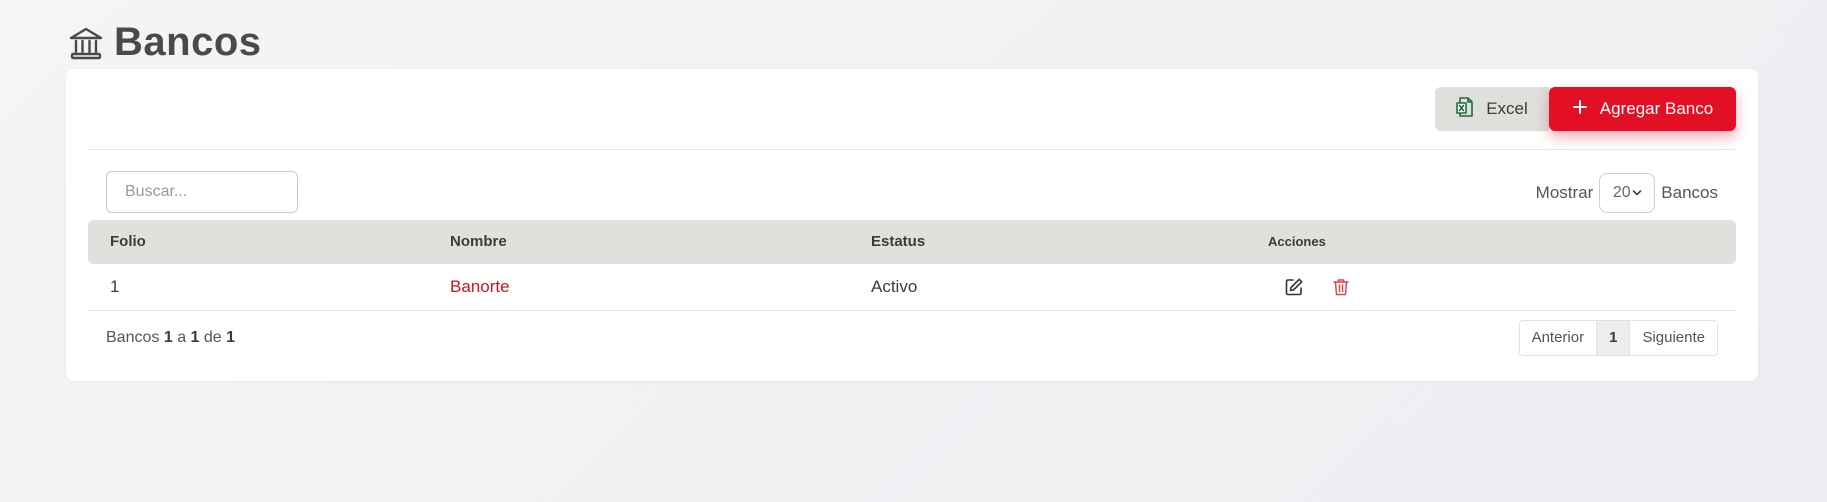  Describe the element at coordinates (182, 337) in the screenshot. I see `summary-sep-a: a` at that location.